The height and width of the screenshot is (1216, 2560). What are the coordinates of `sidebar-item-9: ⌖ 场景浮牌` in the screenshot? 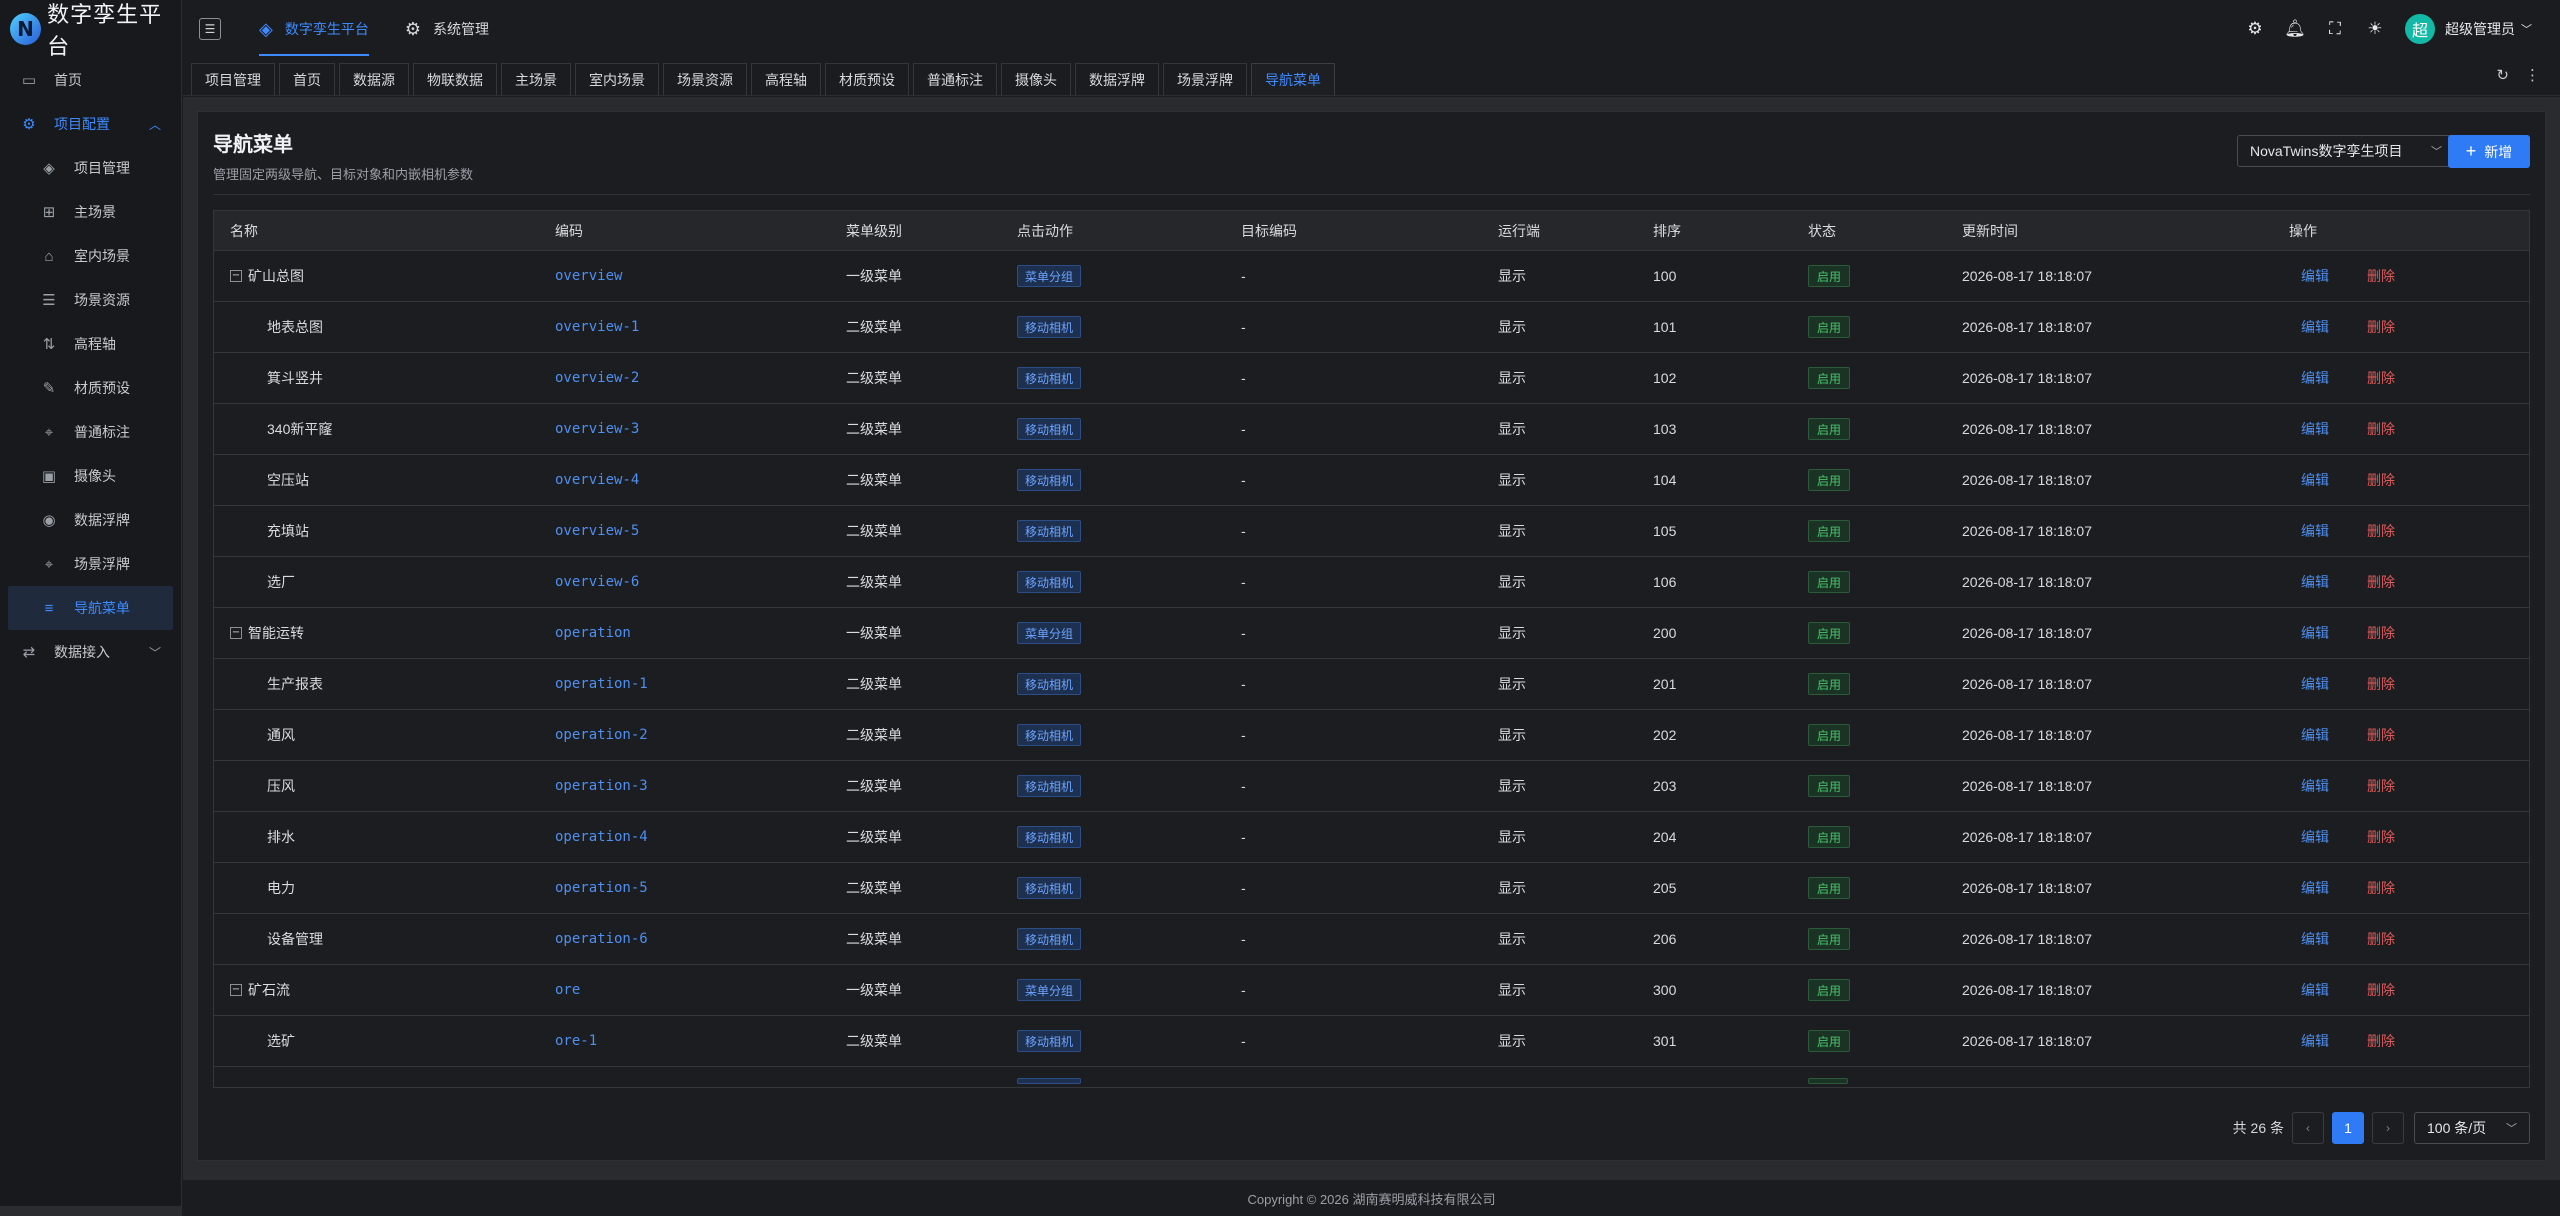 It's located at (90, 564).